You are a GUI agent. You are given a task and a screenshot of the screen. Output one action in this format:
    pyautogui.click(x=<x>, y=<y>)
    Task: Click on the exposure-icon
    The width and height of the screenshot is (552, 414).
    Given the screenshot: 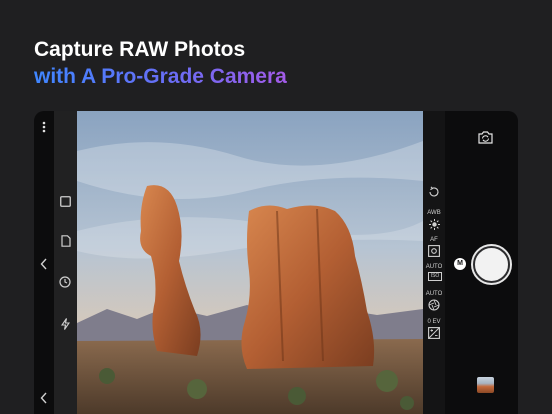 What is the action you would take?
    pyautogui.click(x=434, y=335)
    